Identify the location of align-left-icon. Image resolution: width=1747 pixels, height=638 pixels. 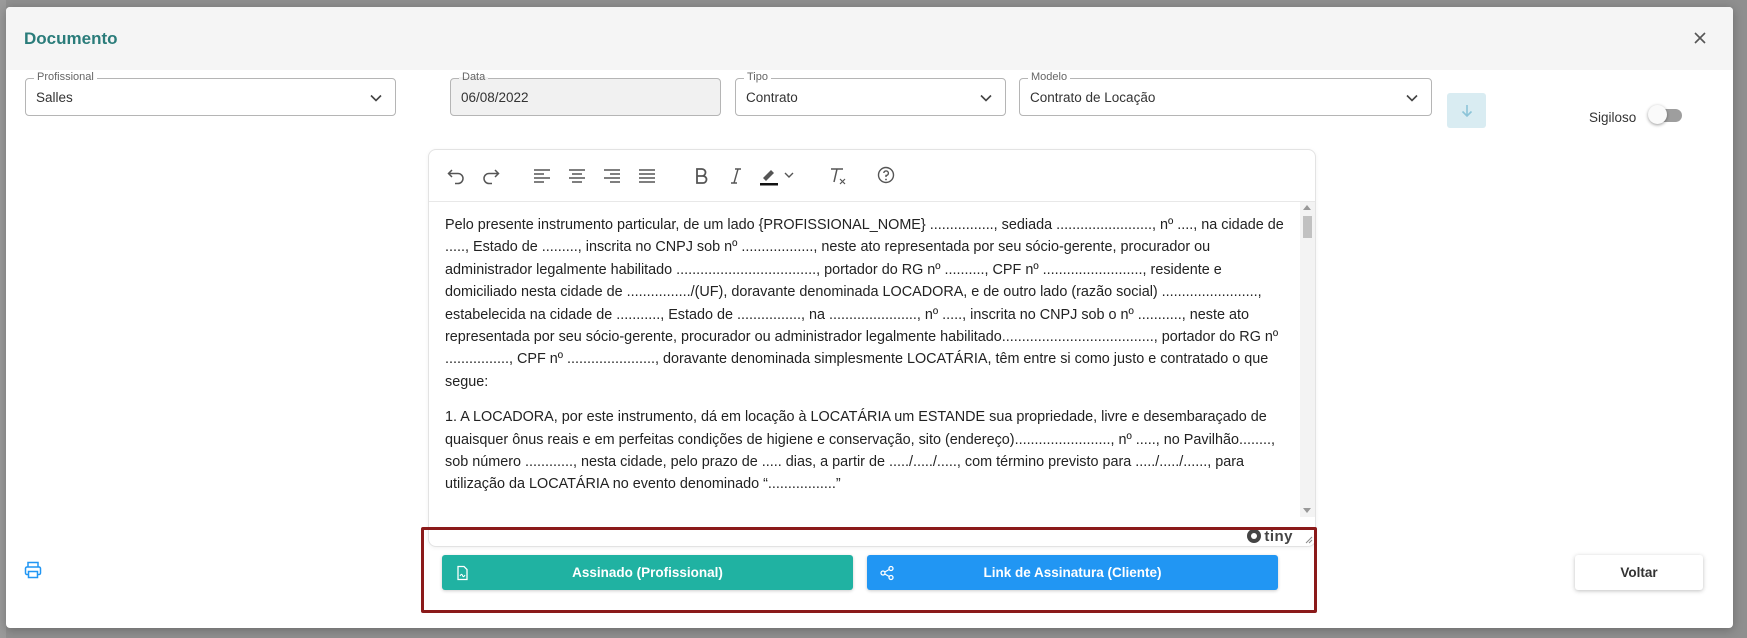
(542, 175).